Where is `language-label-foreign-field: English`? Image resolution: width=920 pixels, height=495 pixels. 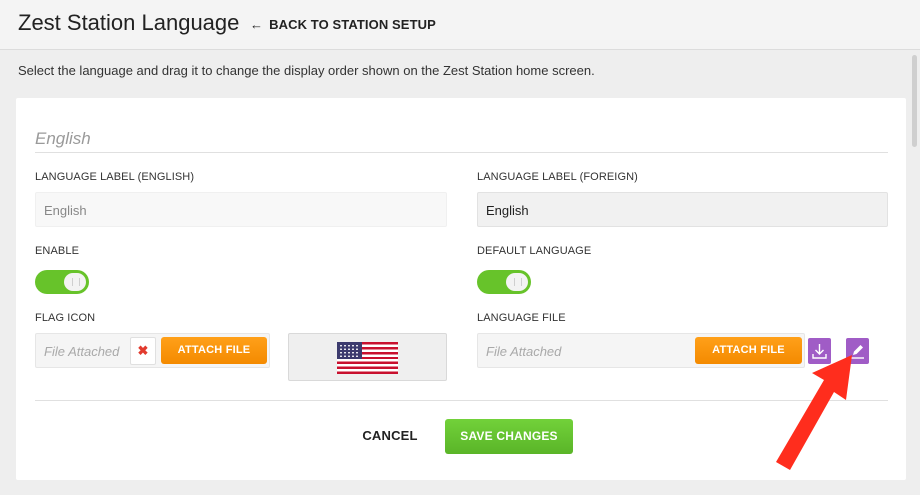
language-label-foreign-field: English is located at coordinates (682, 209).